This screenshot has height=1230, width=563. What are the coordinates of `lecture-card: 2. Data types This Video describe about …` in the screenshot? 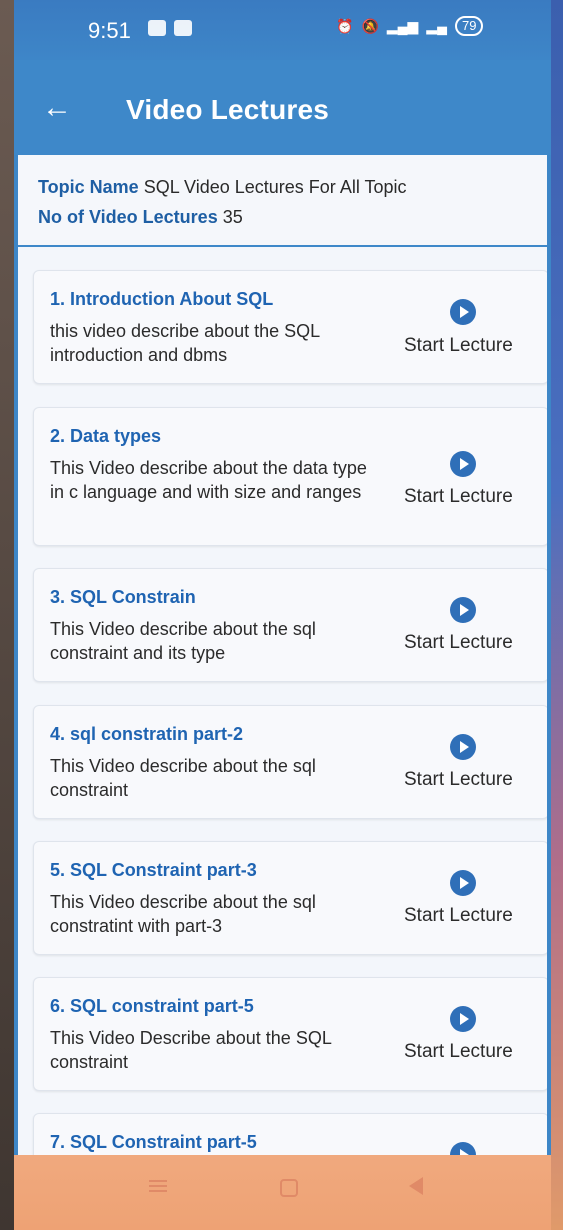 It's located at (290, 476).